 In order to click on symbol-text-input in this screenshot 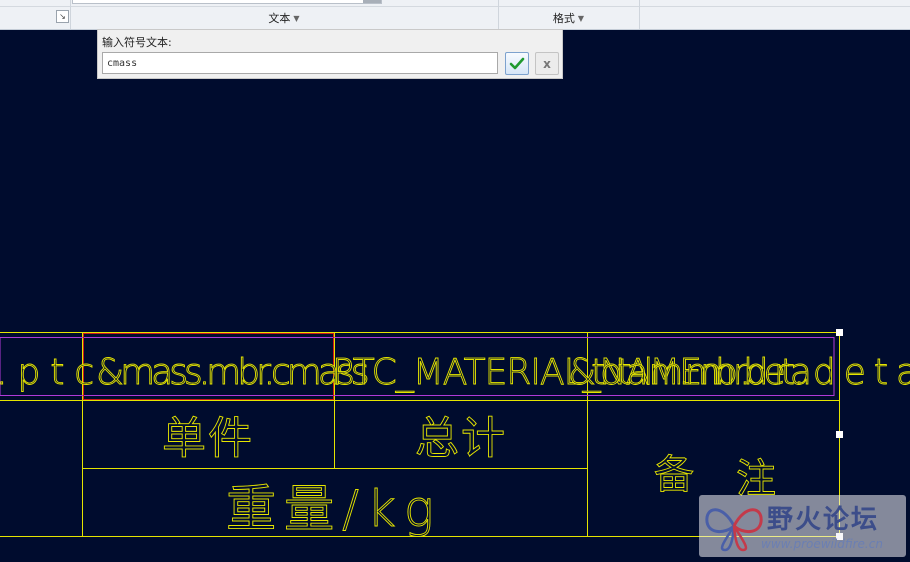, I will do `click(300, 63)`.